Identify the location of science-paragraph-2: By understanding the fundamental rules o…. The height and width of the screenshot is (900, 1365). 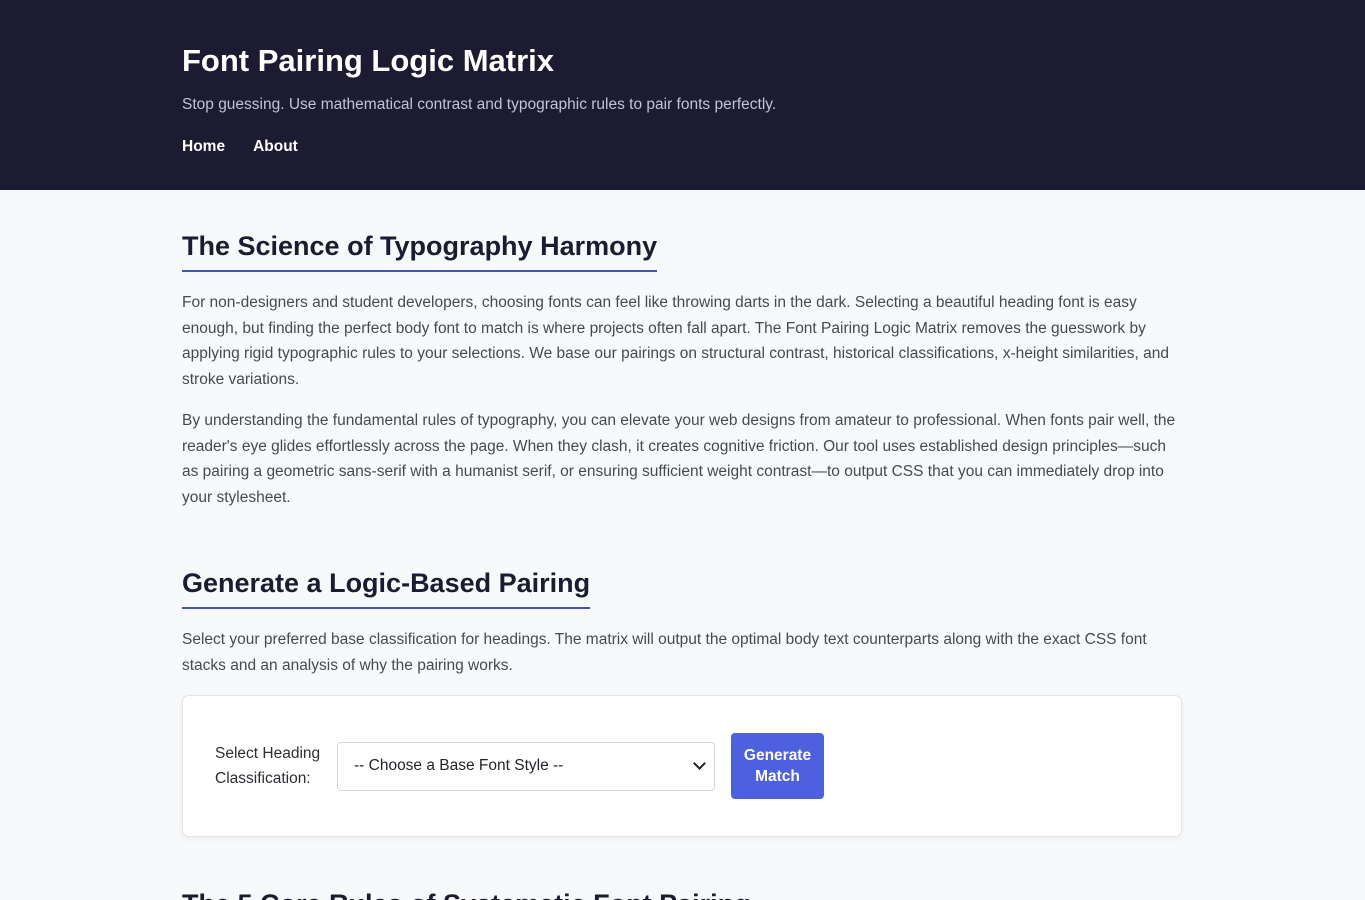
(679, 459).